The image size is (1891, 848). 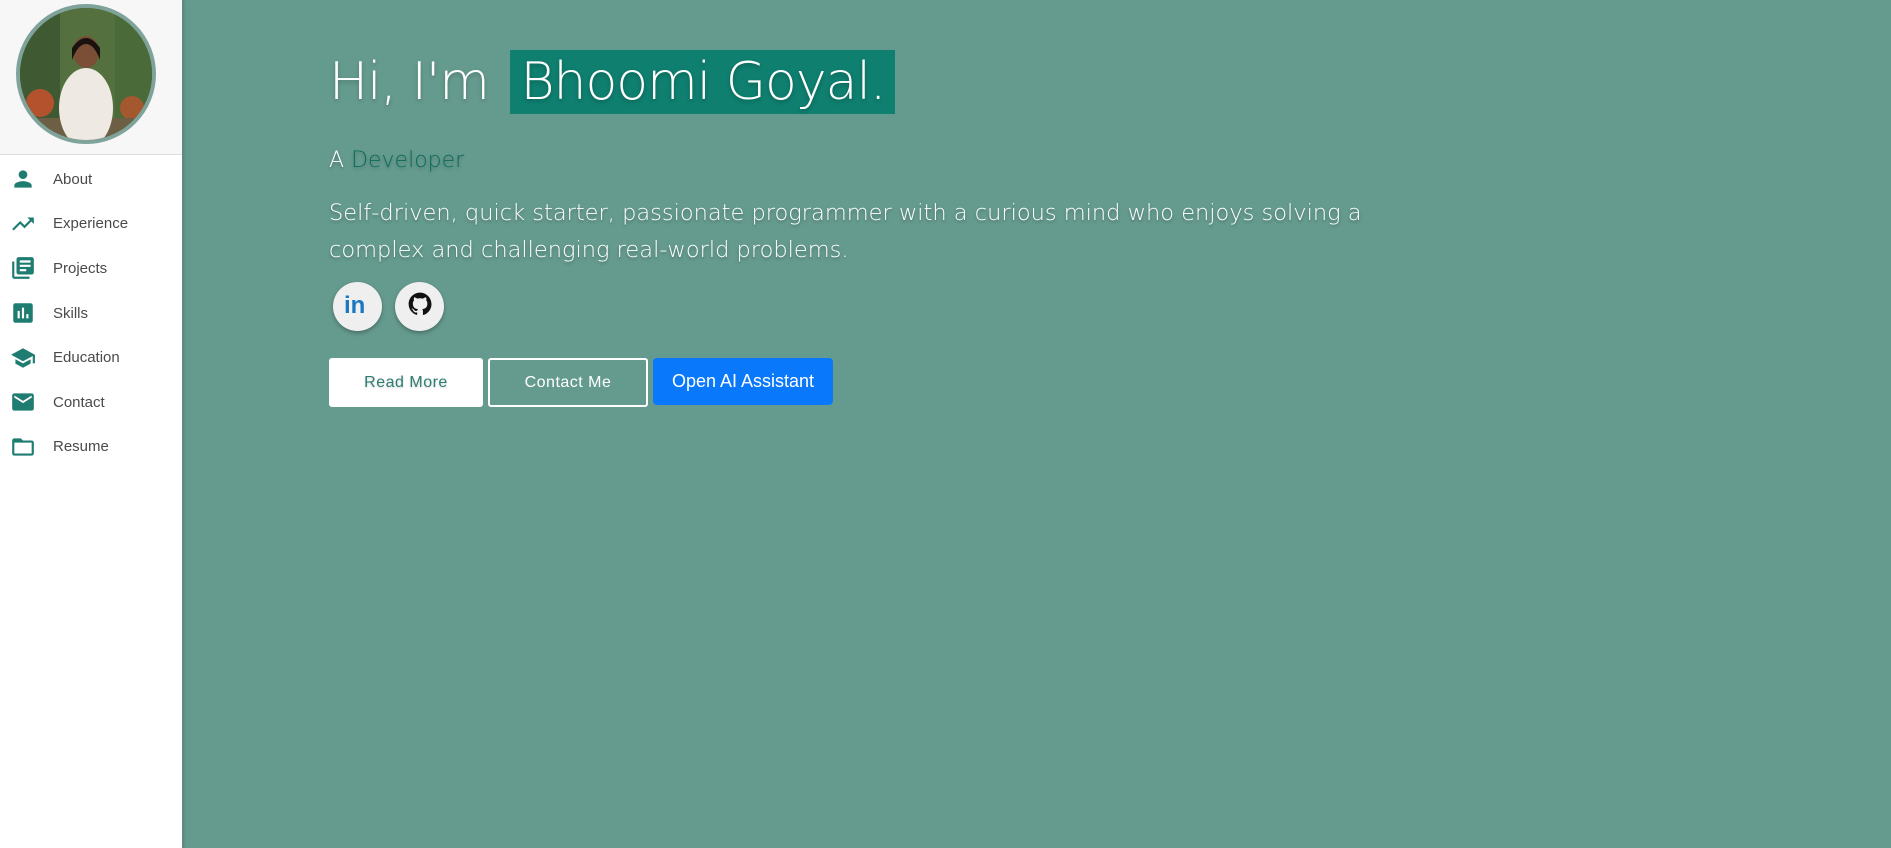 I want to click on sidebar-item-about: About, so click(x=91, y=179).